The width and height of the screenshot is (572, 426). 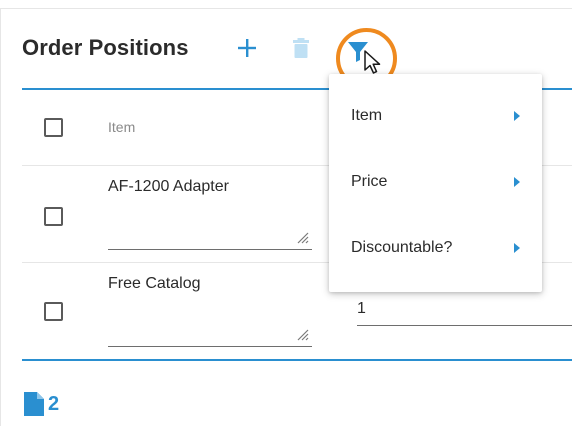 I want to click on page-title: Order Positions, so click(x=105, y=47).